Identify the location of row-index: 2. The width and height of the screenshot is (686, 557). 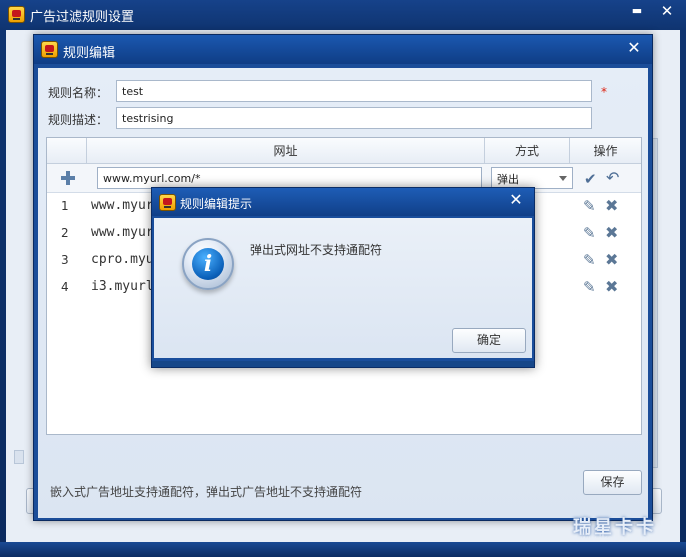
(65, 233).